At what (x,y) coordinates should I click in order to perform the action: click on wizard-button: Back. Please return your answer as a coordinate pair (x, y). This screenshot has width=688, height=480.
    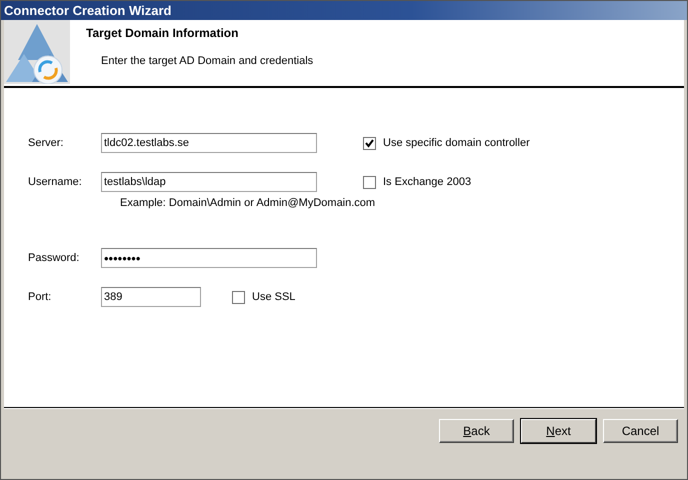
    Looking at the image, I should click on (476, 431).